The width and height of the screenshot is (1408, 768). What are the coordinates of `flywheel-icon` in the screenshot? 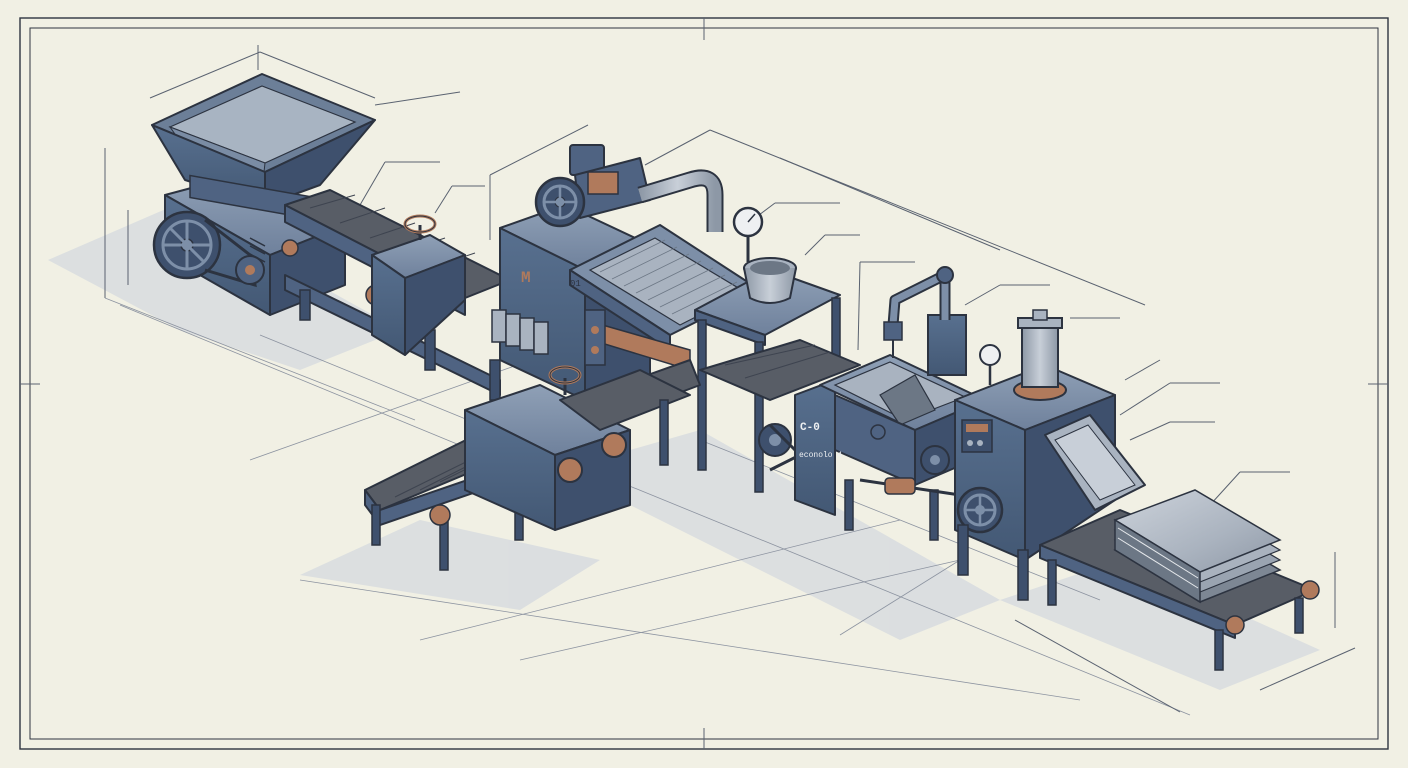 It's located at (187, 245).